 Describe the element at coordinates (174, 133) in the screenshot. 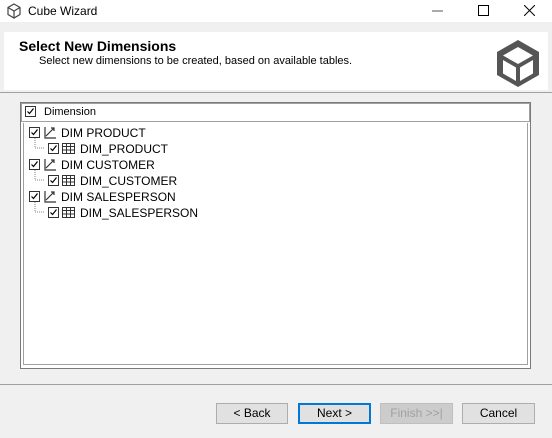

I see `tree-row-dim-product: DIM PRODUCT` at that location.